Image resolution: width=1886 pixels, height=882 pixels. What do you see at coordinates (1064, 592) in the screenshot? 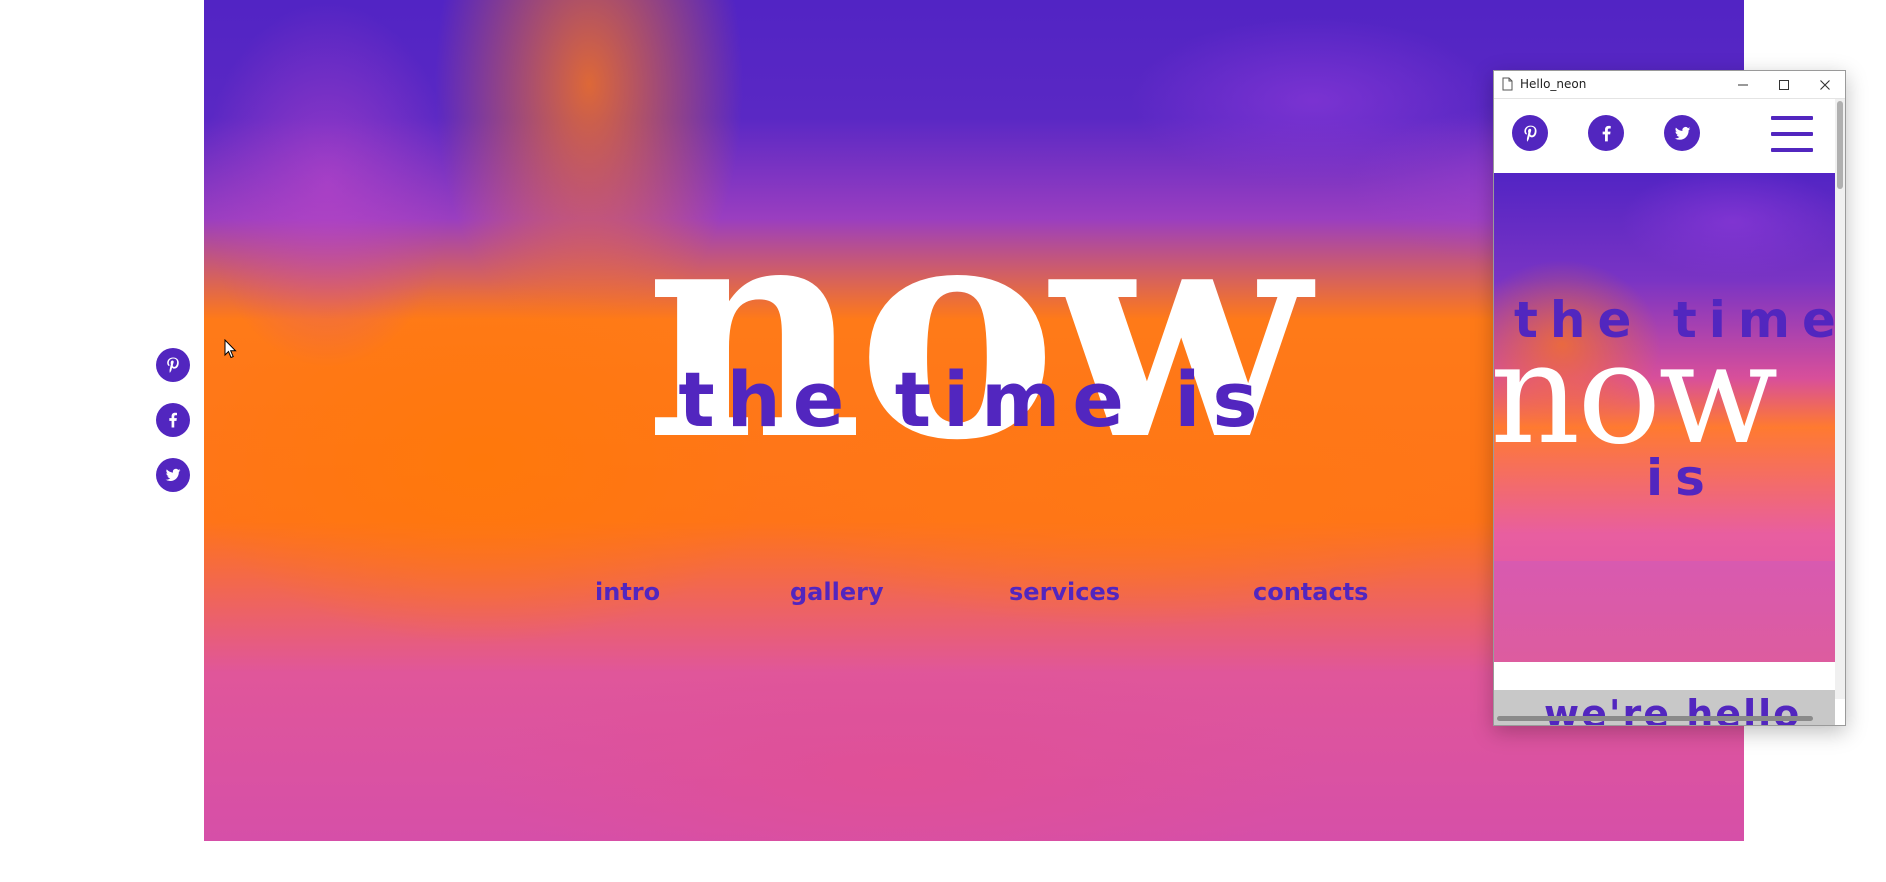
I see `nav-services: services` at bounding box center [1064, 592].